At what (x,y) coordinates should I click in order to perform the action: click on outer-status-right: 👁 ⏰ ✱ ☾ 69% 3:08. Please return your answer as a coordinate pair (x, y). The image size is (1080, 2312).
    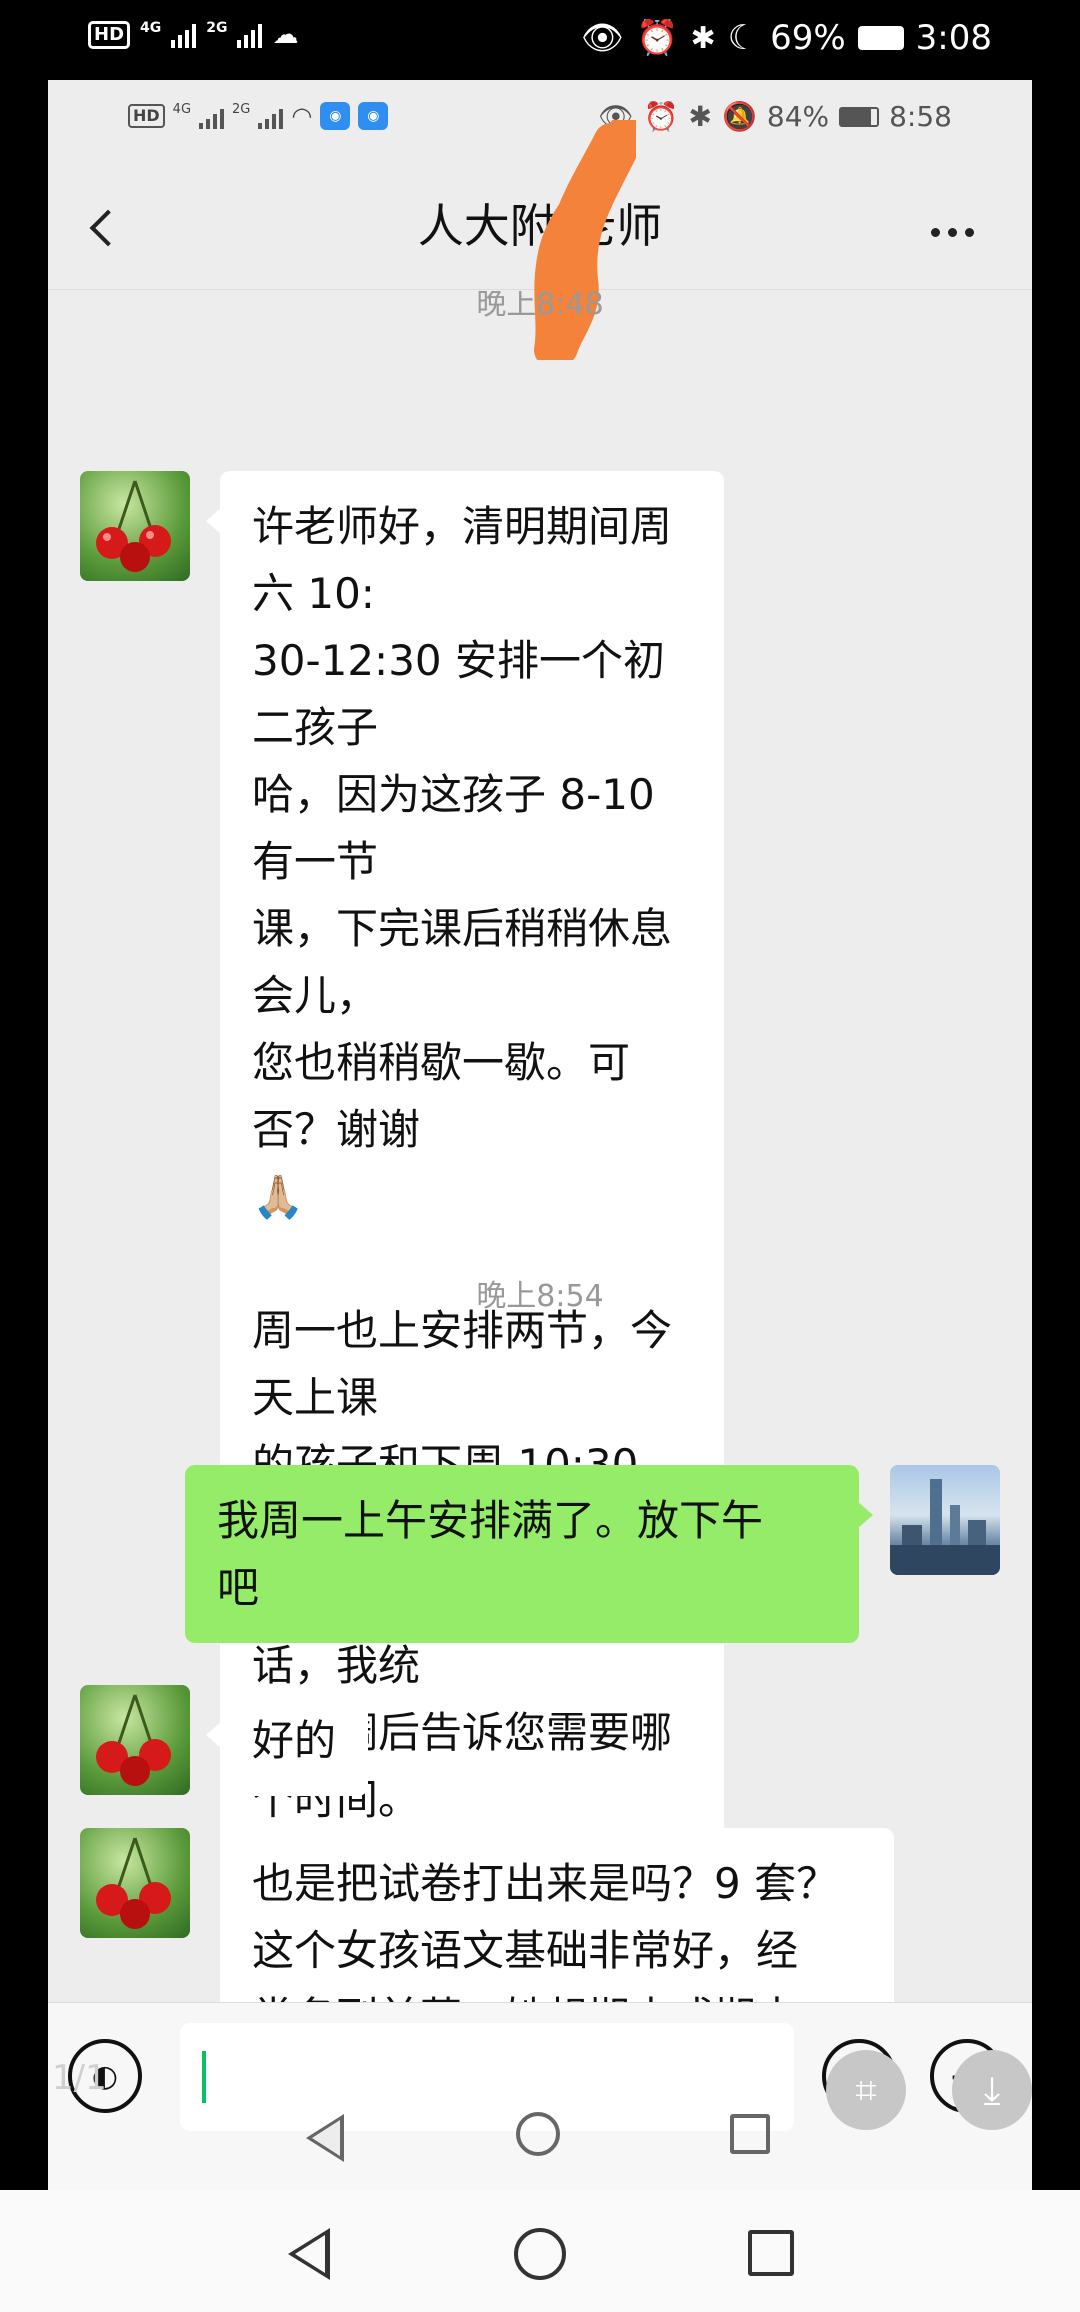
    Looking at the image, I should click on (786, 38).